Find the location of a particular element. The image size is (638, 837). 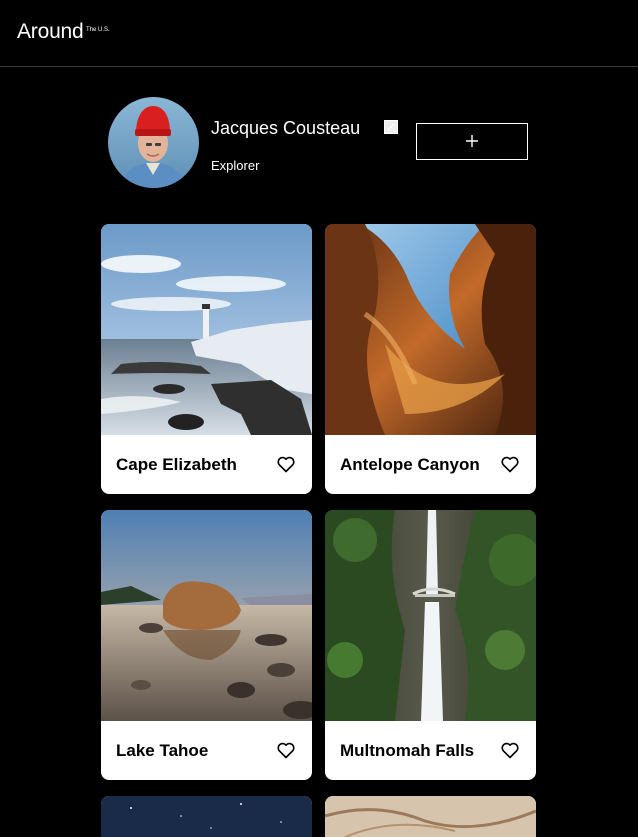

place-card: Cape Elizabeth is located at coordinates (206, 359).